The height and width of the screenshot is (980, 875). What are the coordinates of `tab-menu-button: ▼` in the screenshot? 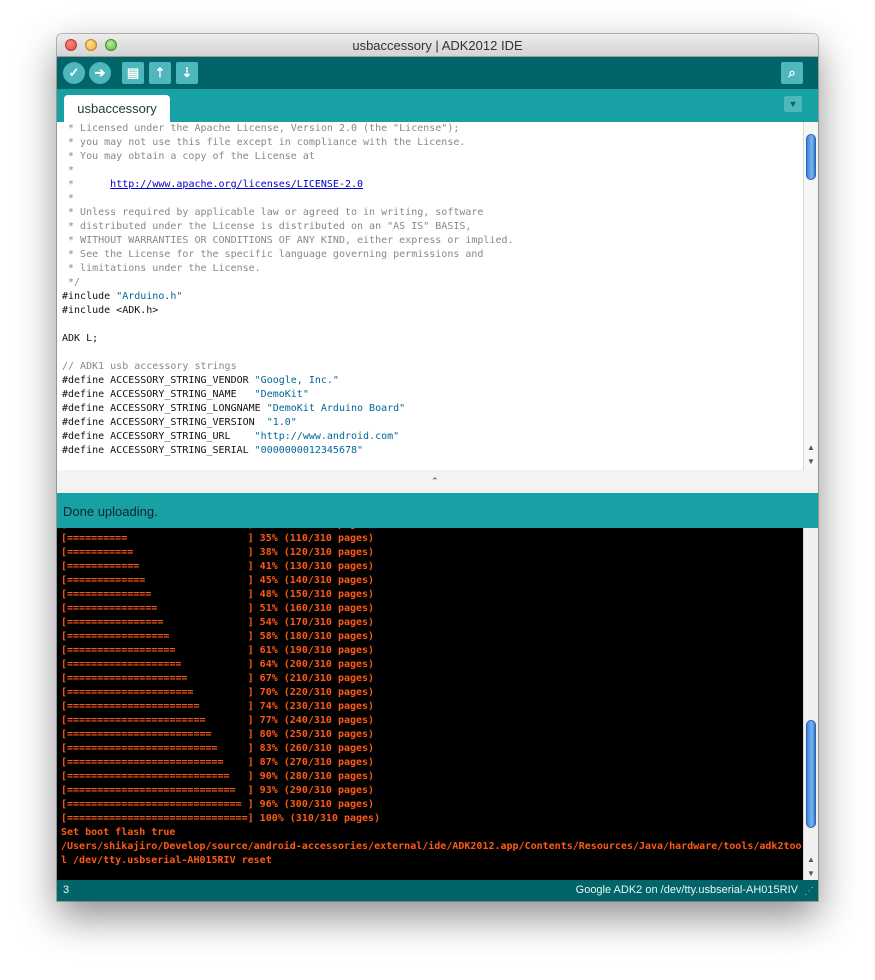 It's located at (793, 104).